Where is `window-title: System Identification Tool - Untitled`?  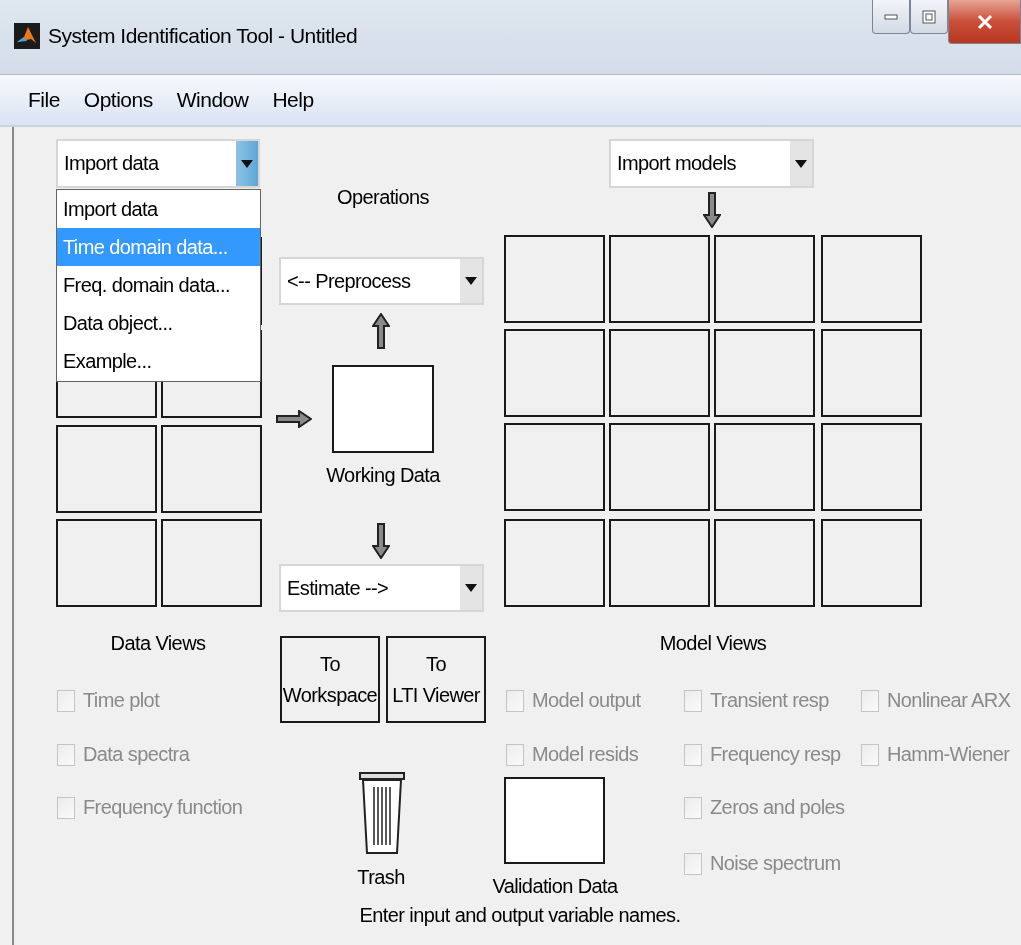 window-title: System Identification Tool - Untitled is located at coordinates (203, 36).